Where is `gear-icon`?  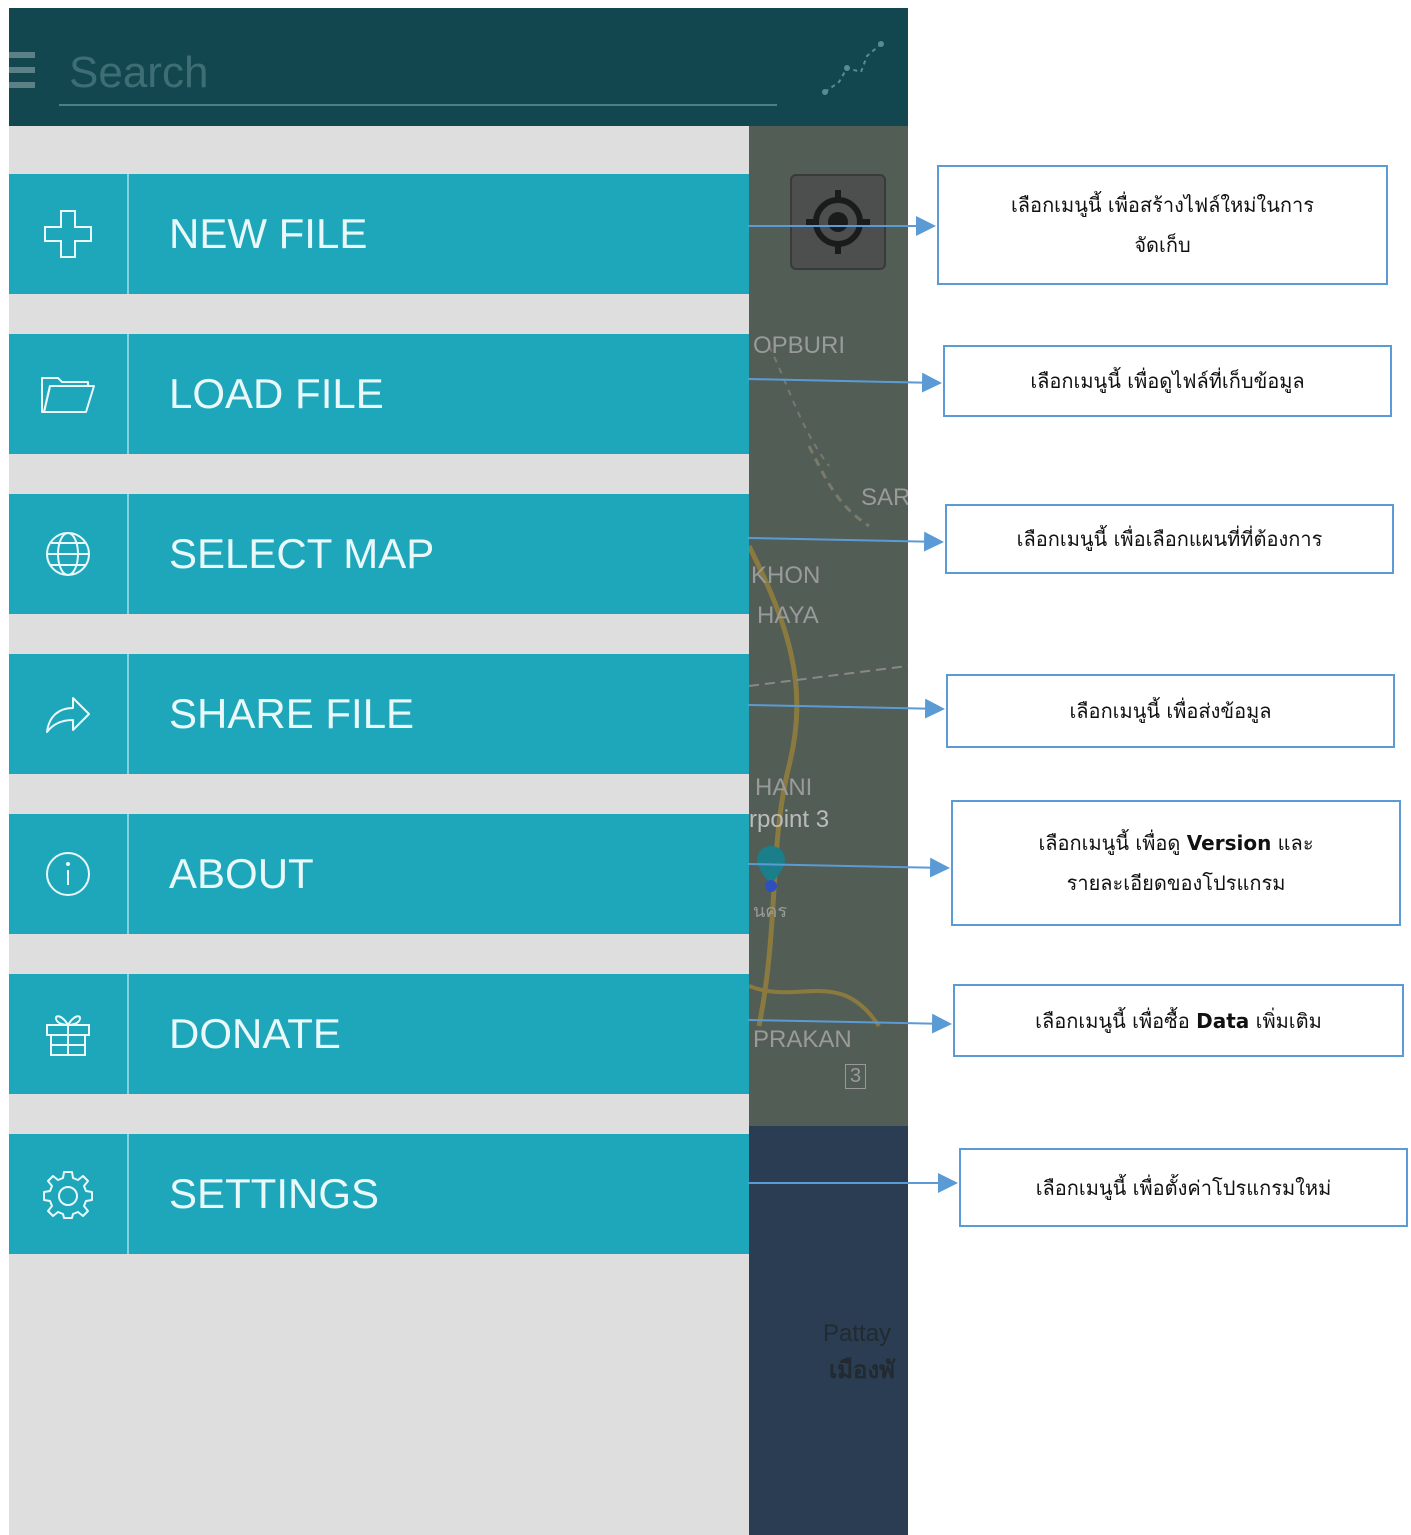
gear-icon is located at coordinates (68, 1195).